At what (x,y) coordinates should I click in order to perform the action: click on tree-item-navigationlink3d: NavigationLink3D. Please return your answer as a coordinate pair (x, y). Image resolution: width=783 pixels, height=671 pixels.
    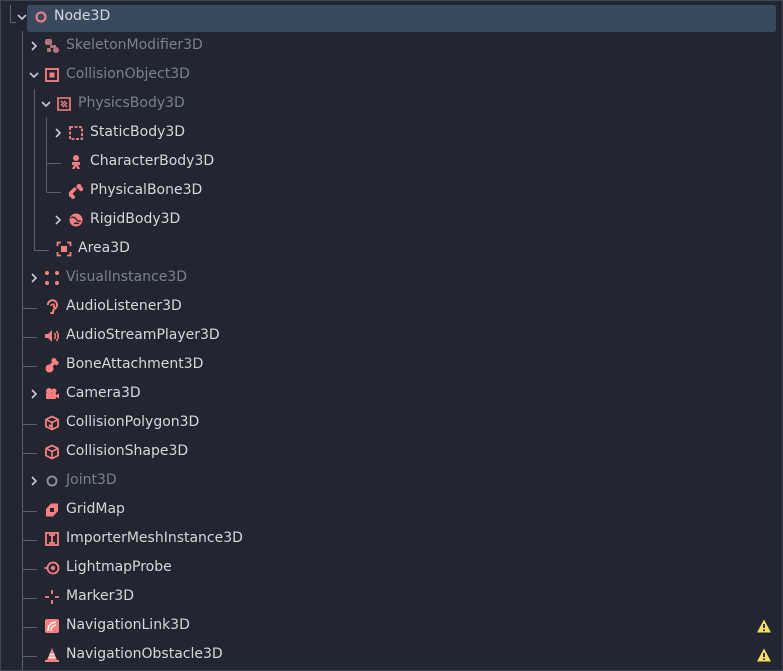
    Looking at the image, I should click on (391, 626).